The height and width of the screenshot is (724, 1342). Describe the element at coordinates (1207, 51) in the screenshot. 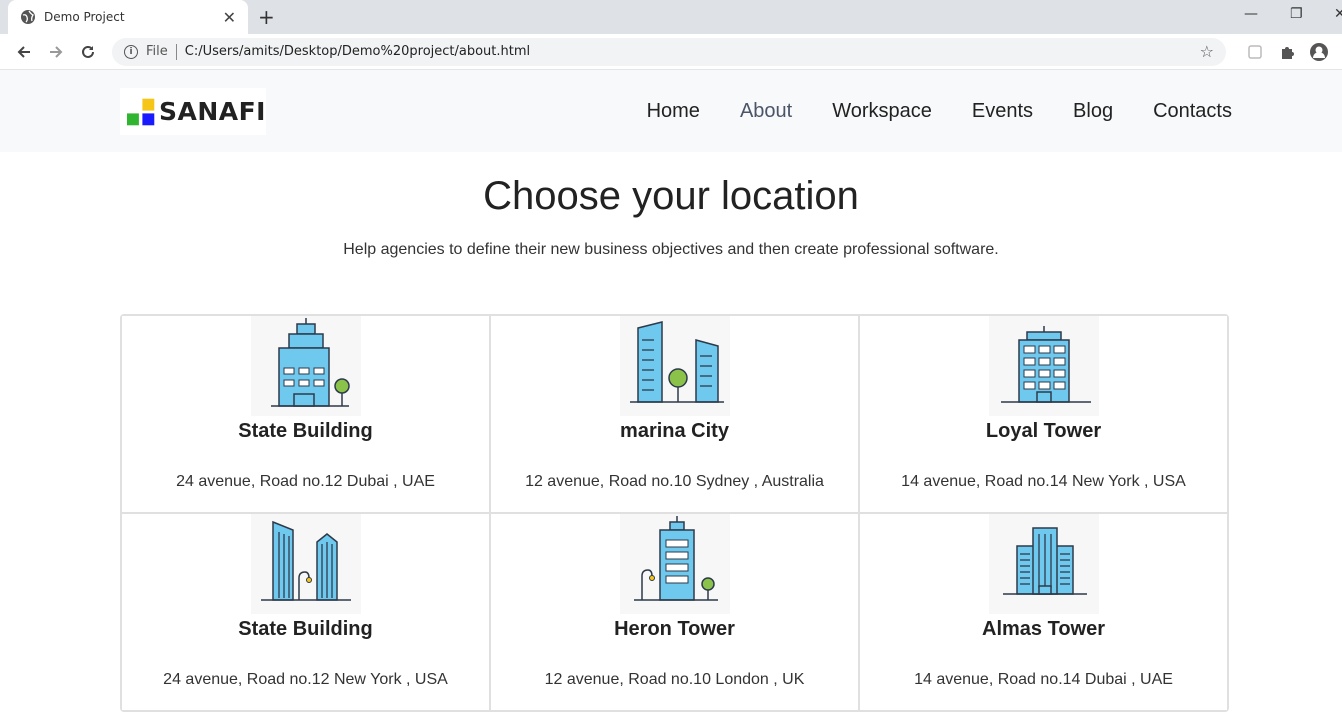

I see `bookmark-star-icon: ☆` at that location.